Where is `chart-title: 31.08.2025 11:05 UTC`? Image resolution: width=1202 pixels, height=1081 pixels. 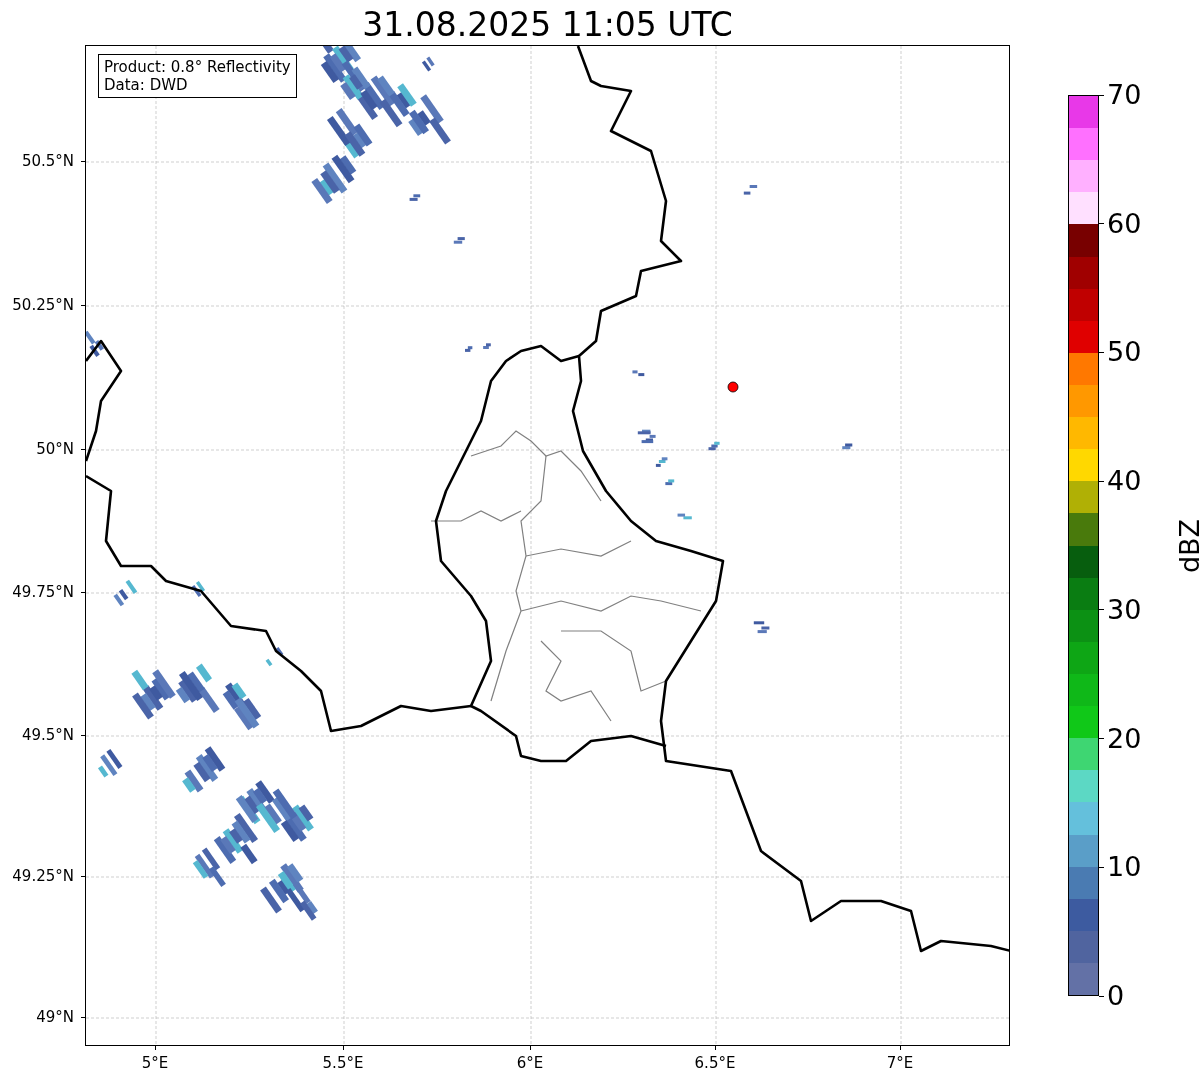
chart-title: 31.08.2025 11:05 UTC is located at coordinates (547, 25).